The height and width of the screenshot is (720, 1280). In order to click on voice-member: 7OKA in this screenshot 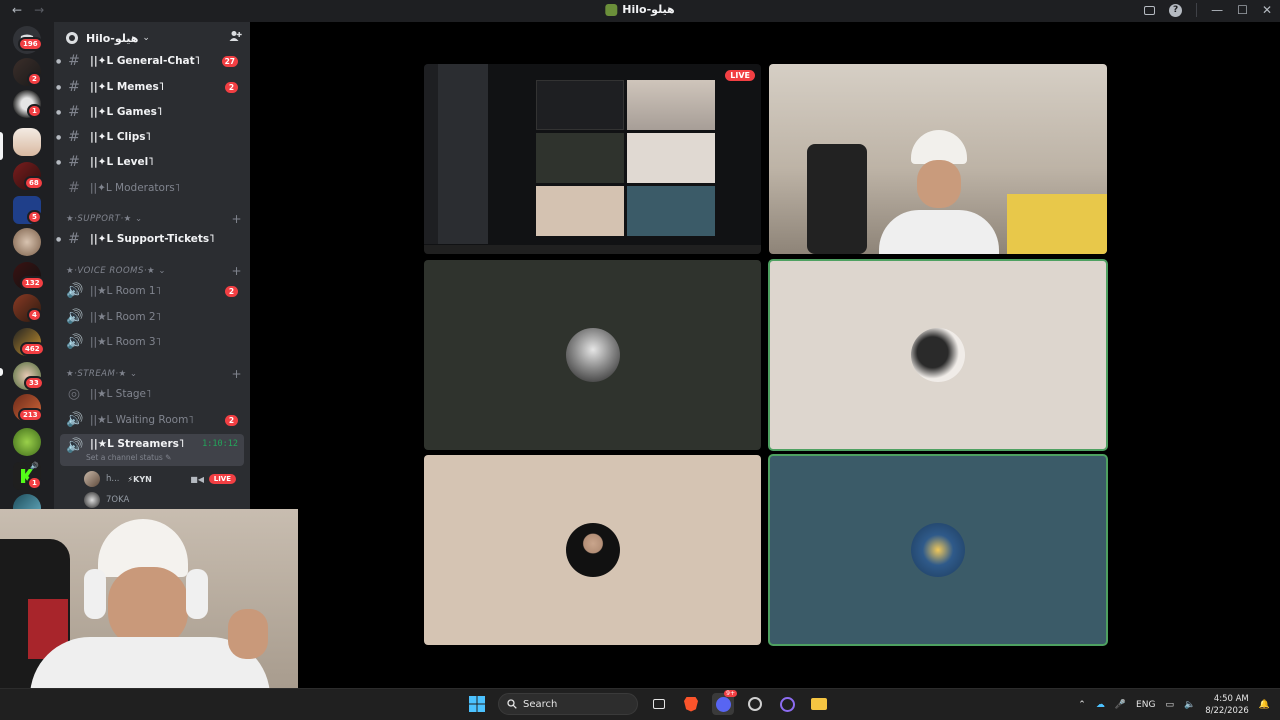, I will do `click(164, 500)`.